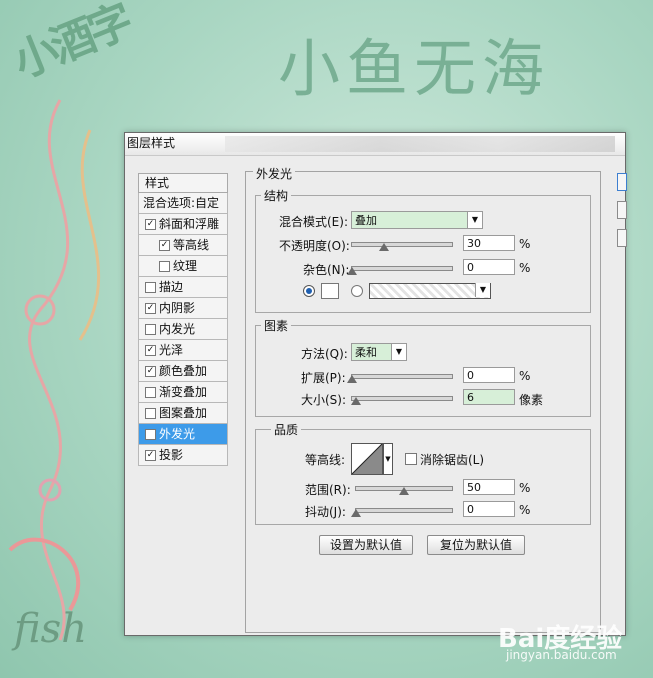  What do you see at coordinates (325, 512) in the screenshot?
I see `jitter-label: 抖动(J):` at bounding box center [325, 512].